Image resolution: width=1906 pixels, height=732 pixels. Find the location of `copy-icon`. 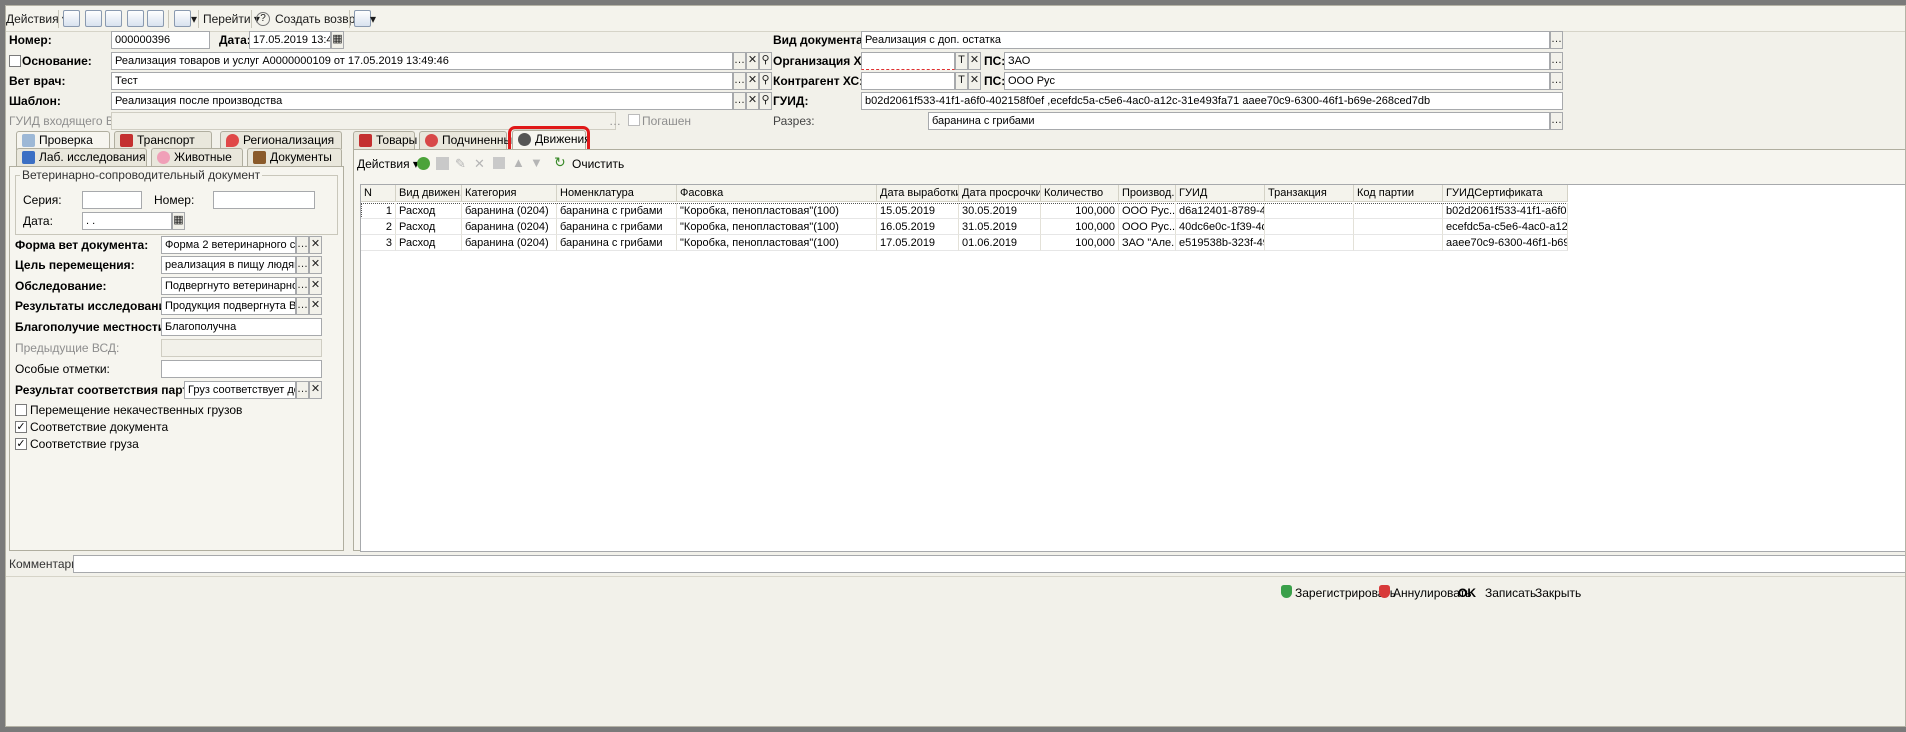

copy-icon is located at coordinates (135, 18).